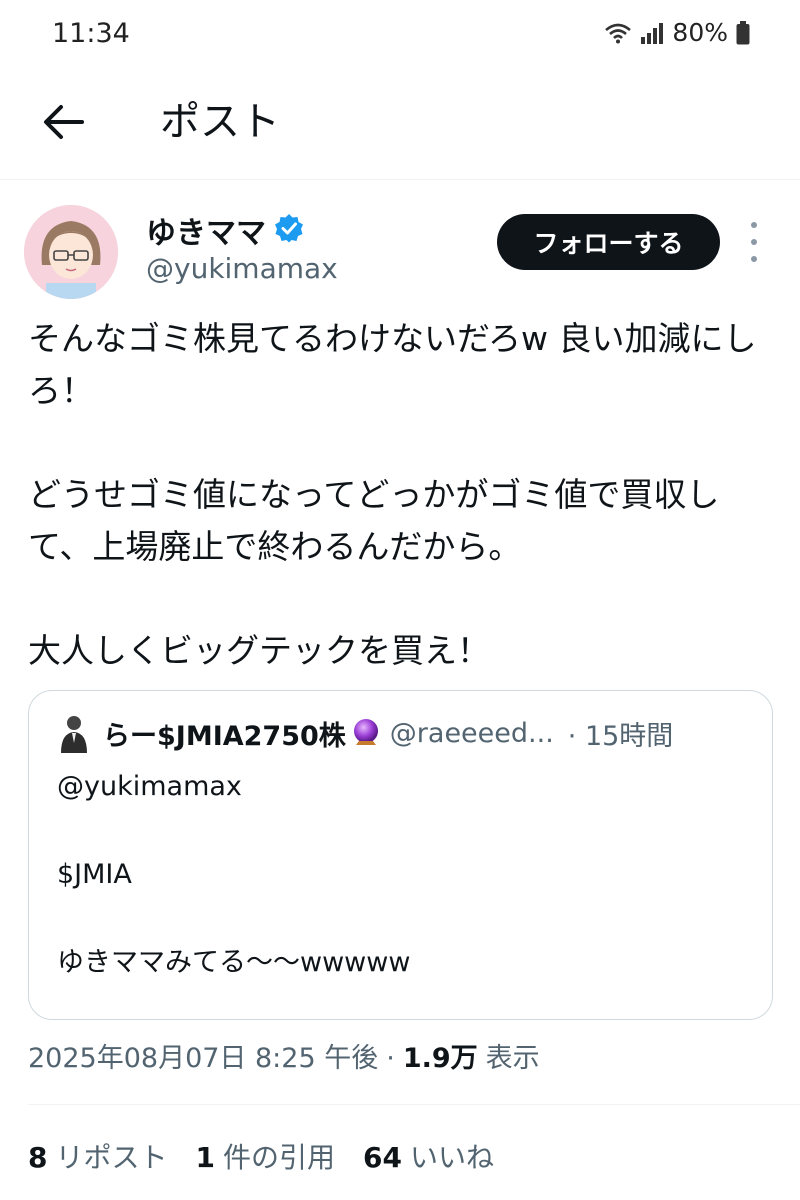 This screenshot has width=800, height=1200. Describe the element at coordinates (242, 268) in the screenshot. I see `author-handle: @yukimamax` at that location.